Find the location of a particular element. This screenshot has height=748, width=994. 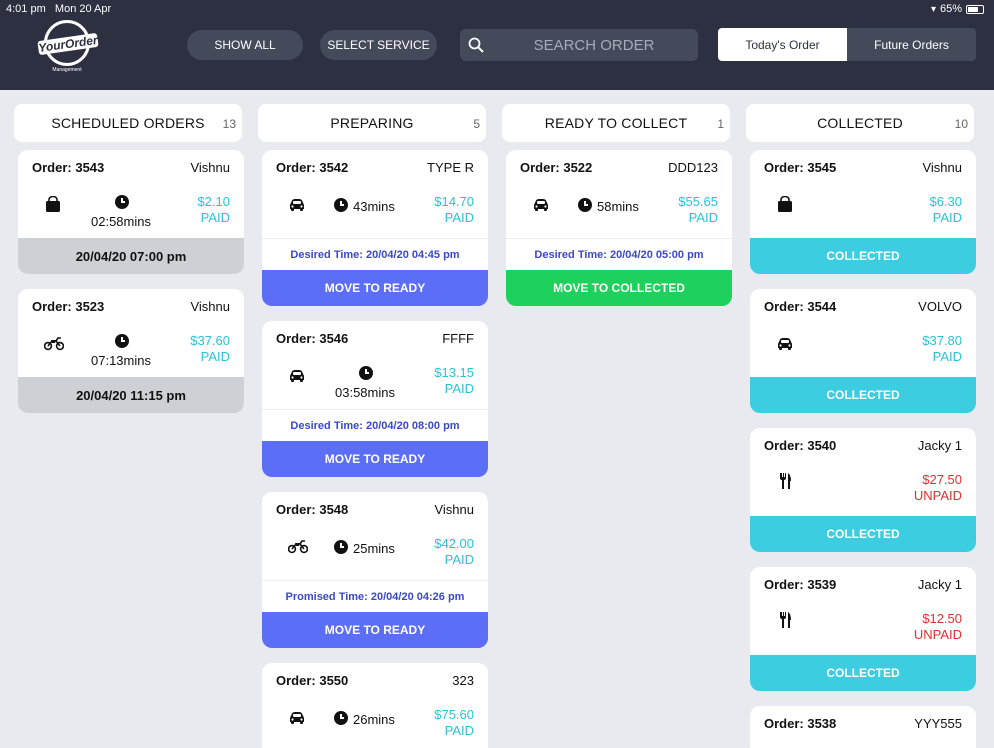

order-number: Order: 3548 is located at coordinates (312, 509).